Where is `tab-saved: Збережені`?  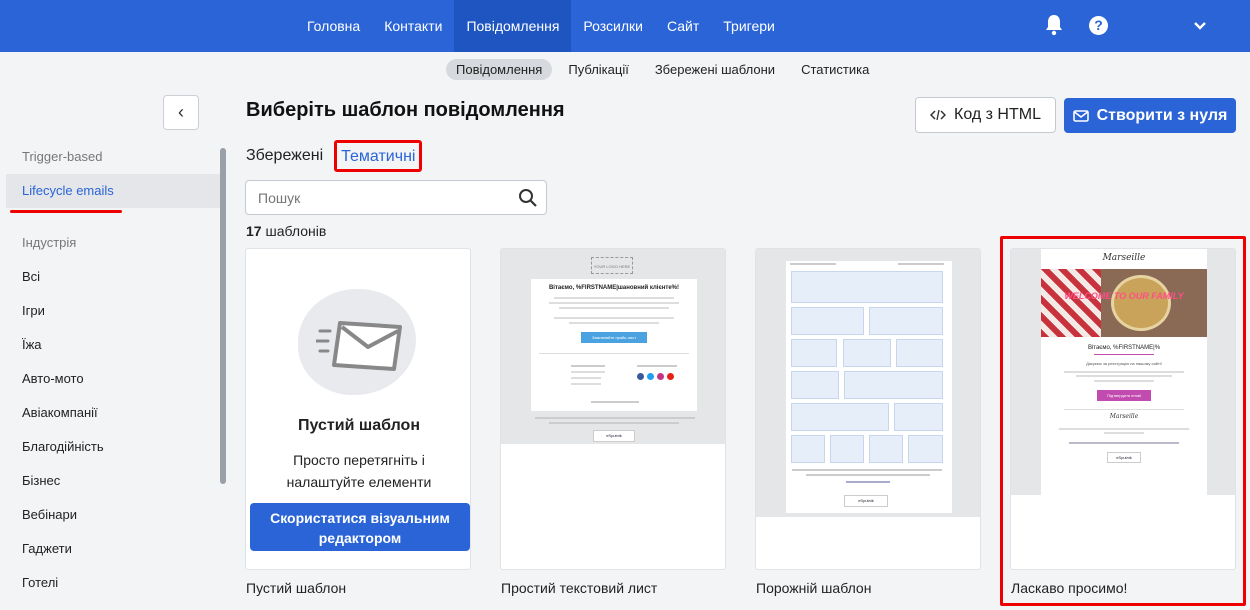
tab-saved: Збережені is located at coordinates (284, 156).